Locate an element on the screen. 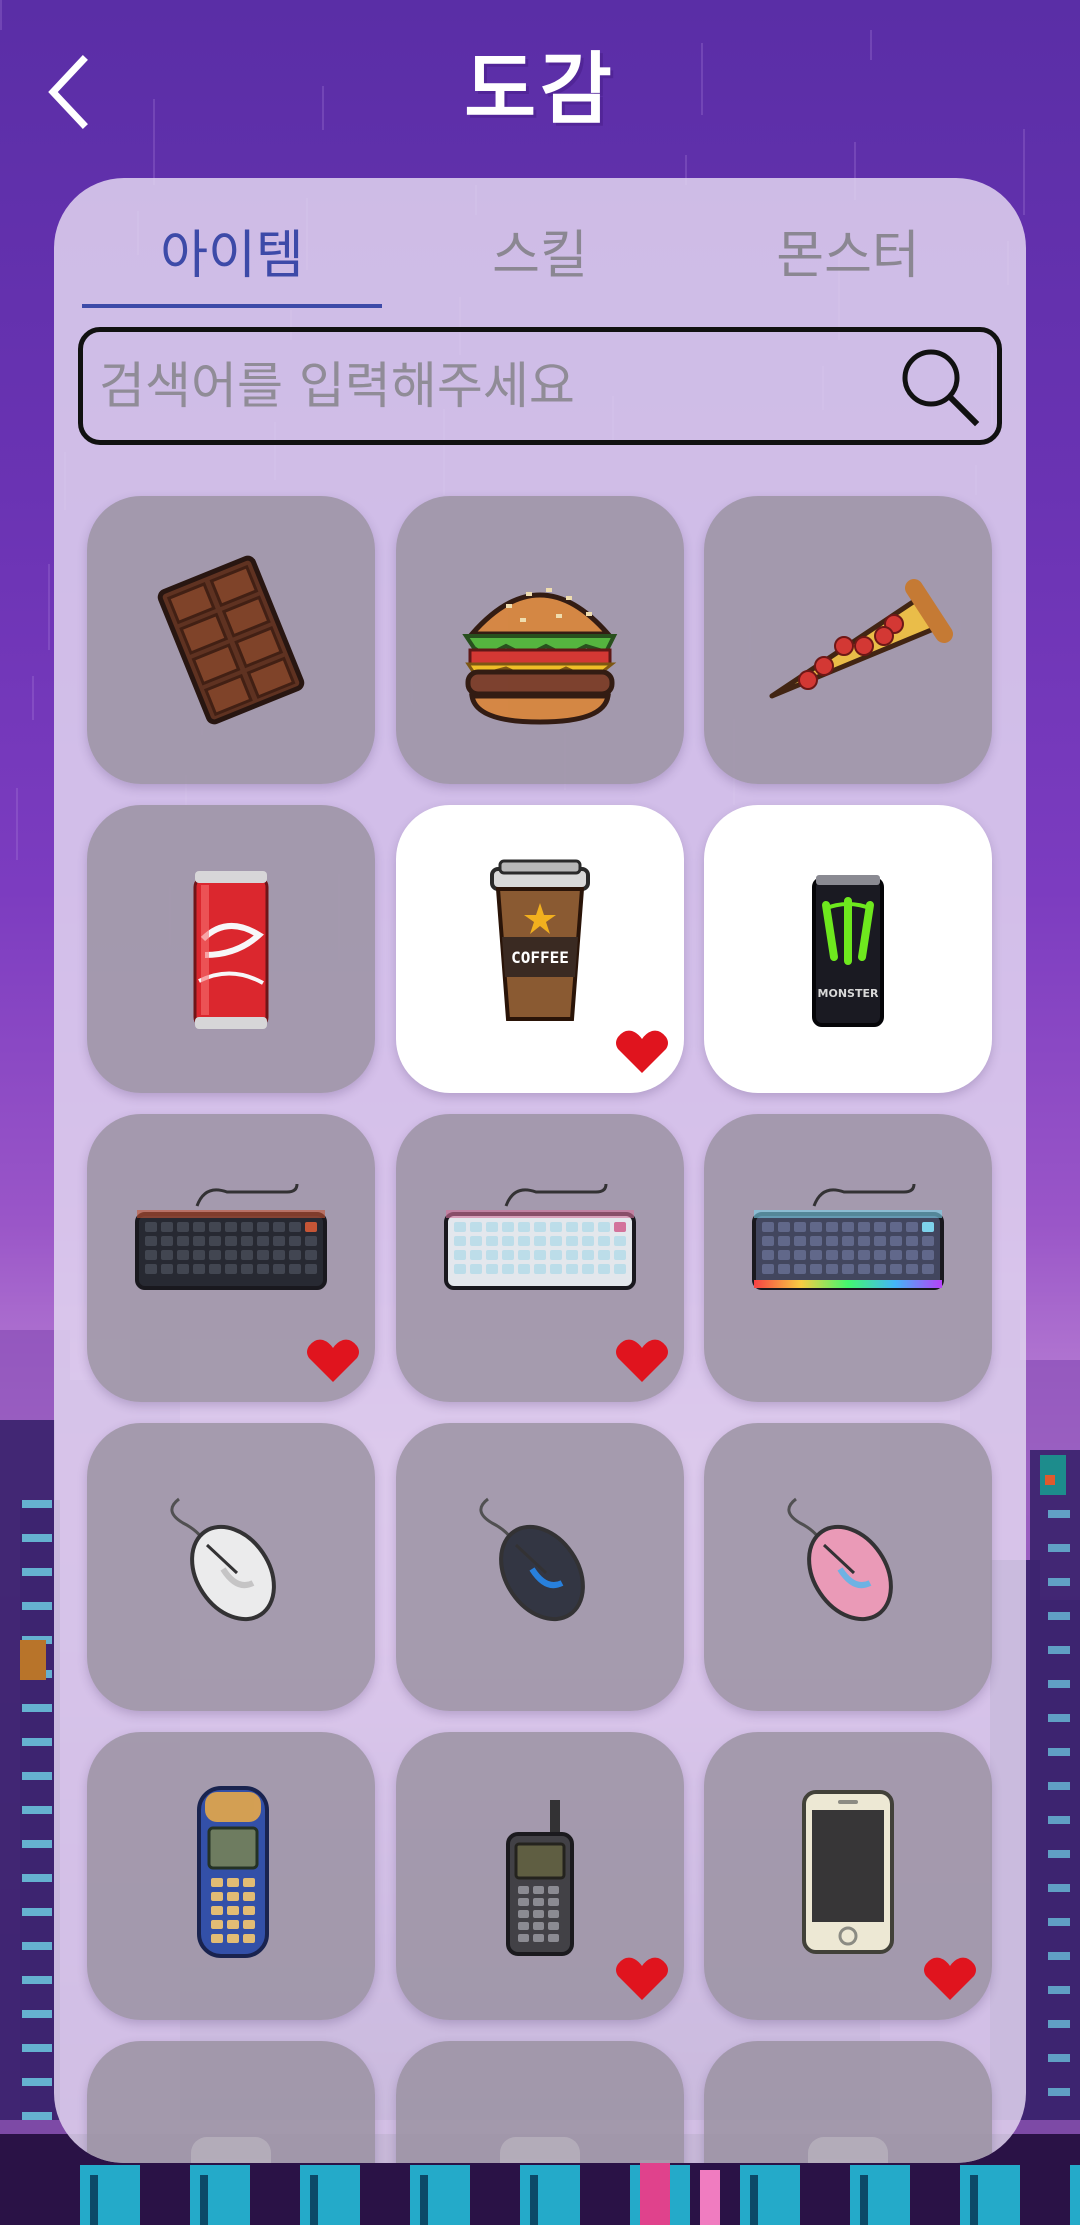 The width and height of the screenshot is (1080, 2225). gaming-mouse-icon is located at coordinates (532, 1559).